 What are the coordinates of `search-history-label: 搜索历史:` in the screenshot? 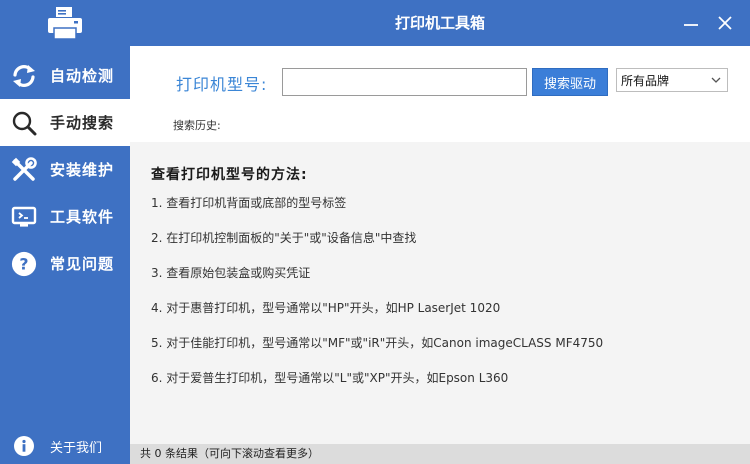 It's located at (197, 125).